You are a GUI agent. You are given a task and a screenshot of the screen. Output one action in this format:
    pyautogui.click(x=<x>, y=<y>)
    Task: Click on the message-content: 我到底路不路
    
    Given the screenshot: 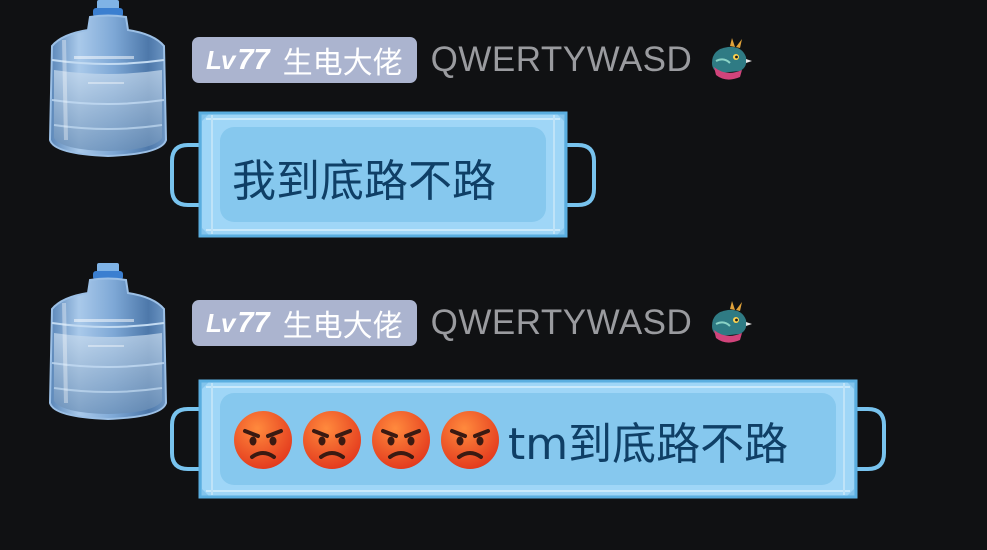 What is the action you would take?
    pyautogui.click(x=364, y=177)
    